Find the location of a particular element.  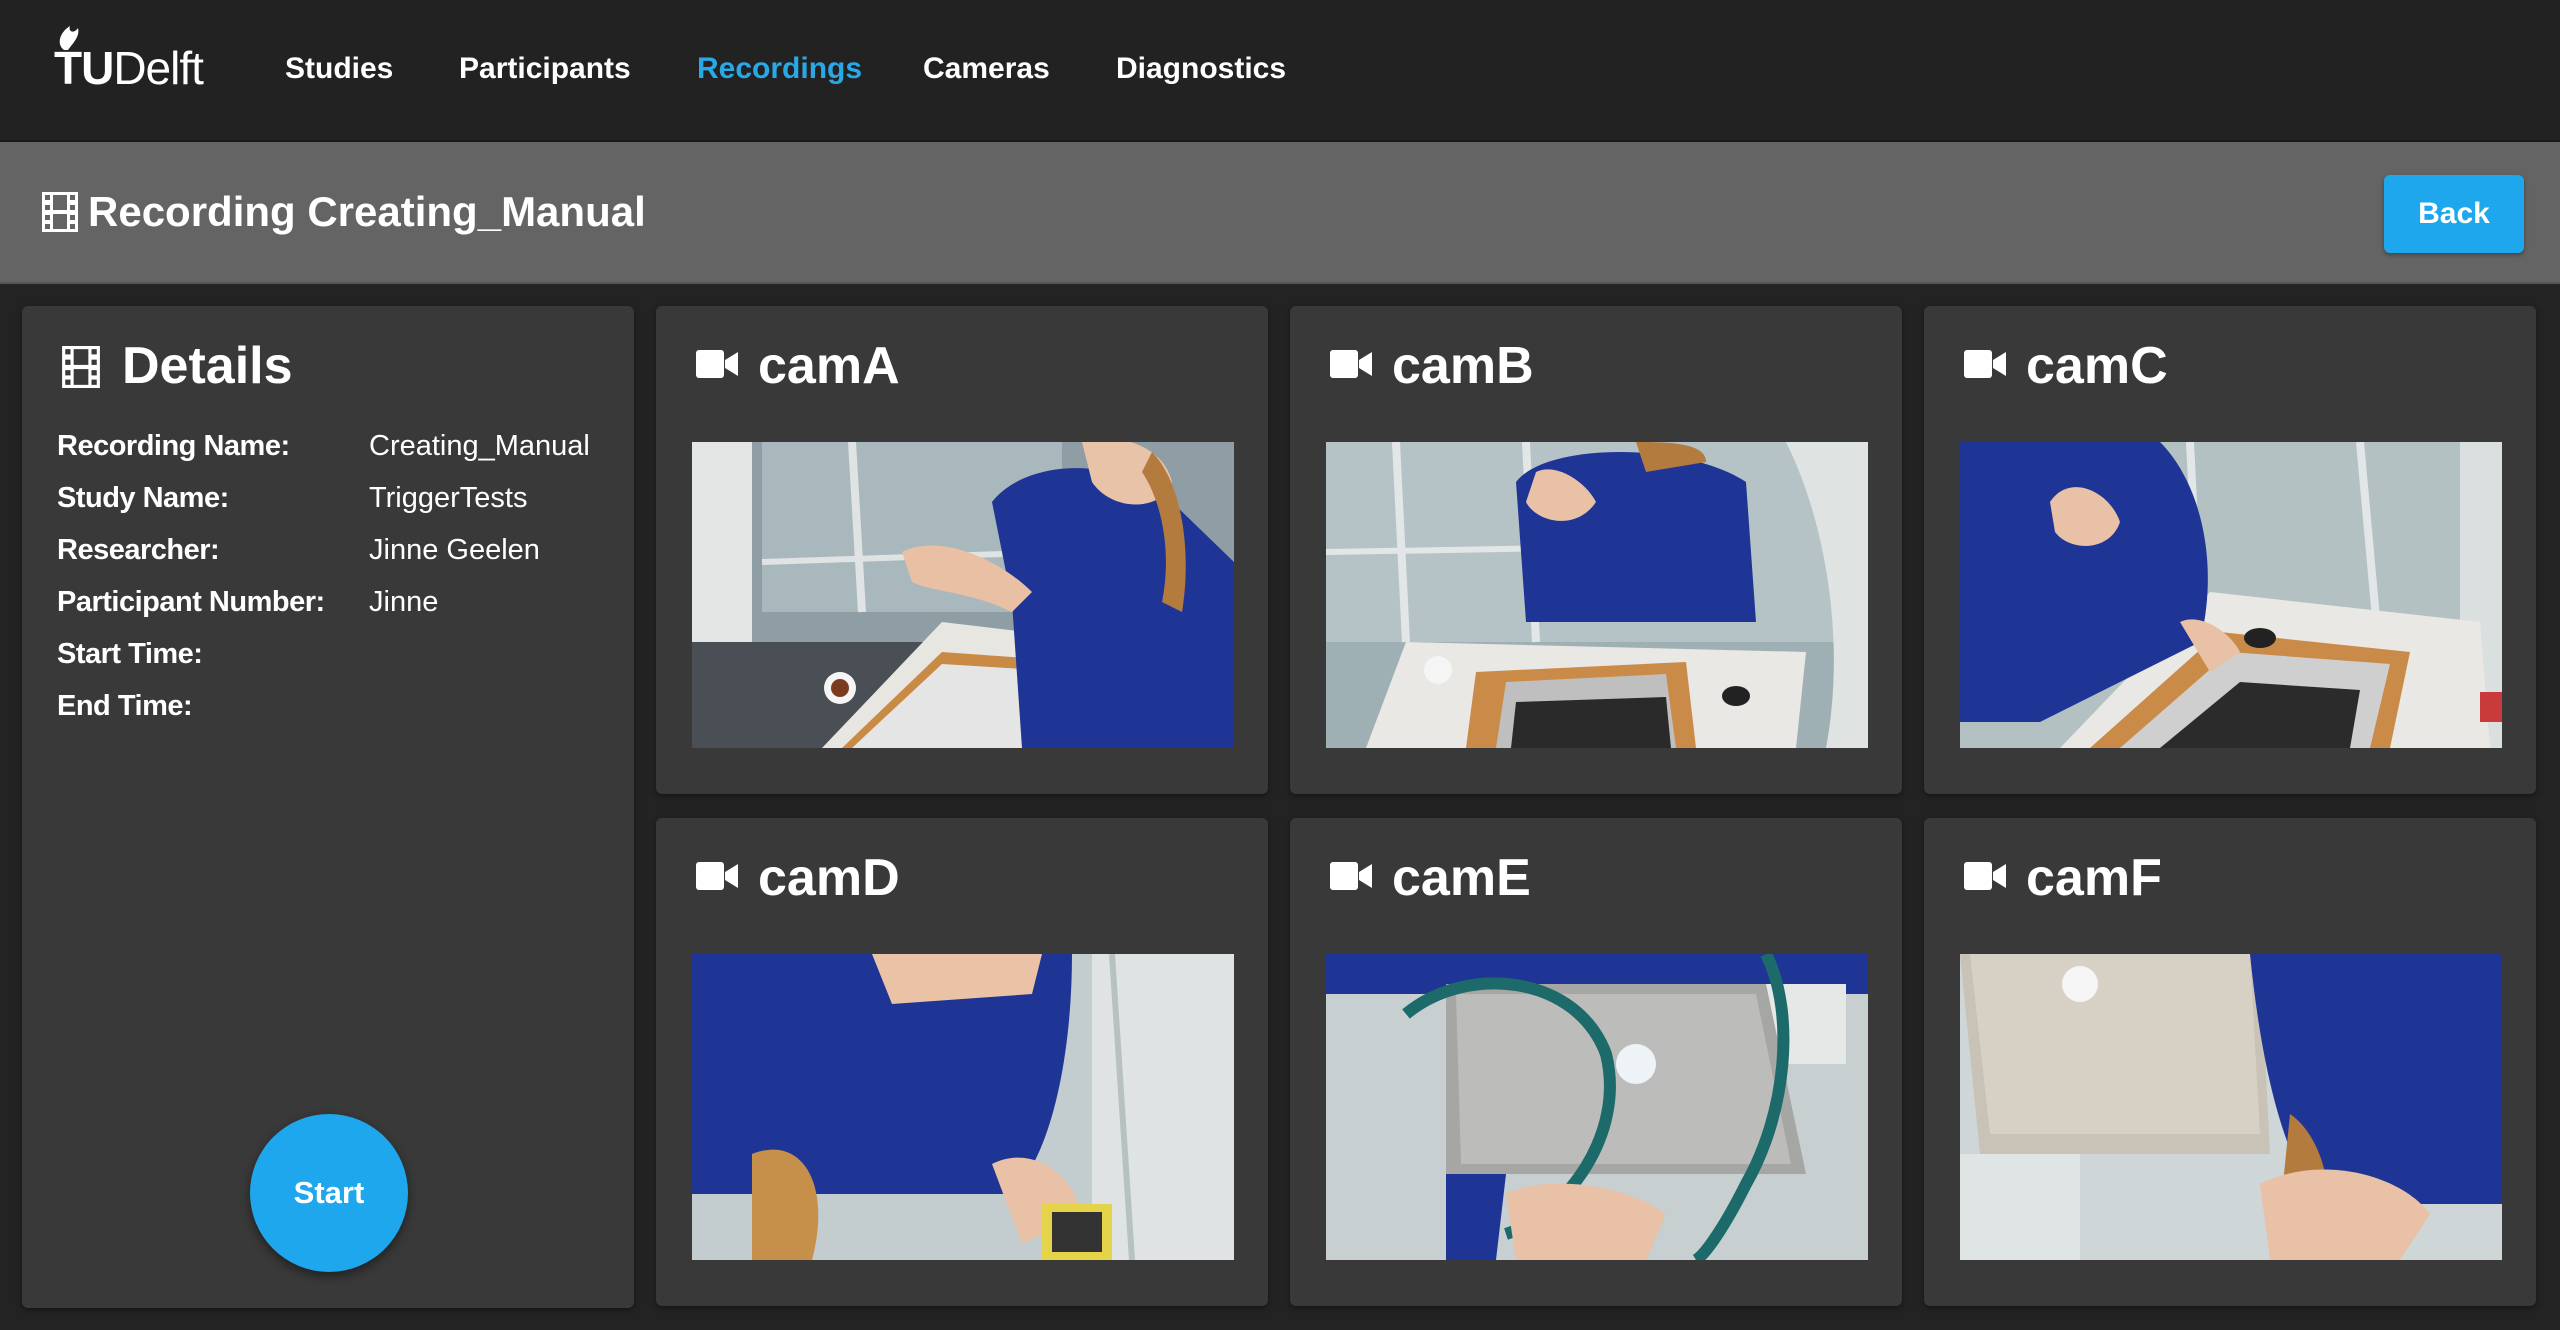

camera-tile-camB: camB is located at coordinates (1596, 550).